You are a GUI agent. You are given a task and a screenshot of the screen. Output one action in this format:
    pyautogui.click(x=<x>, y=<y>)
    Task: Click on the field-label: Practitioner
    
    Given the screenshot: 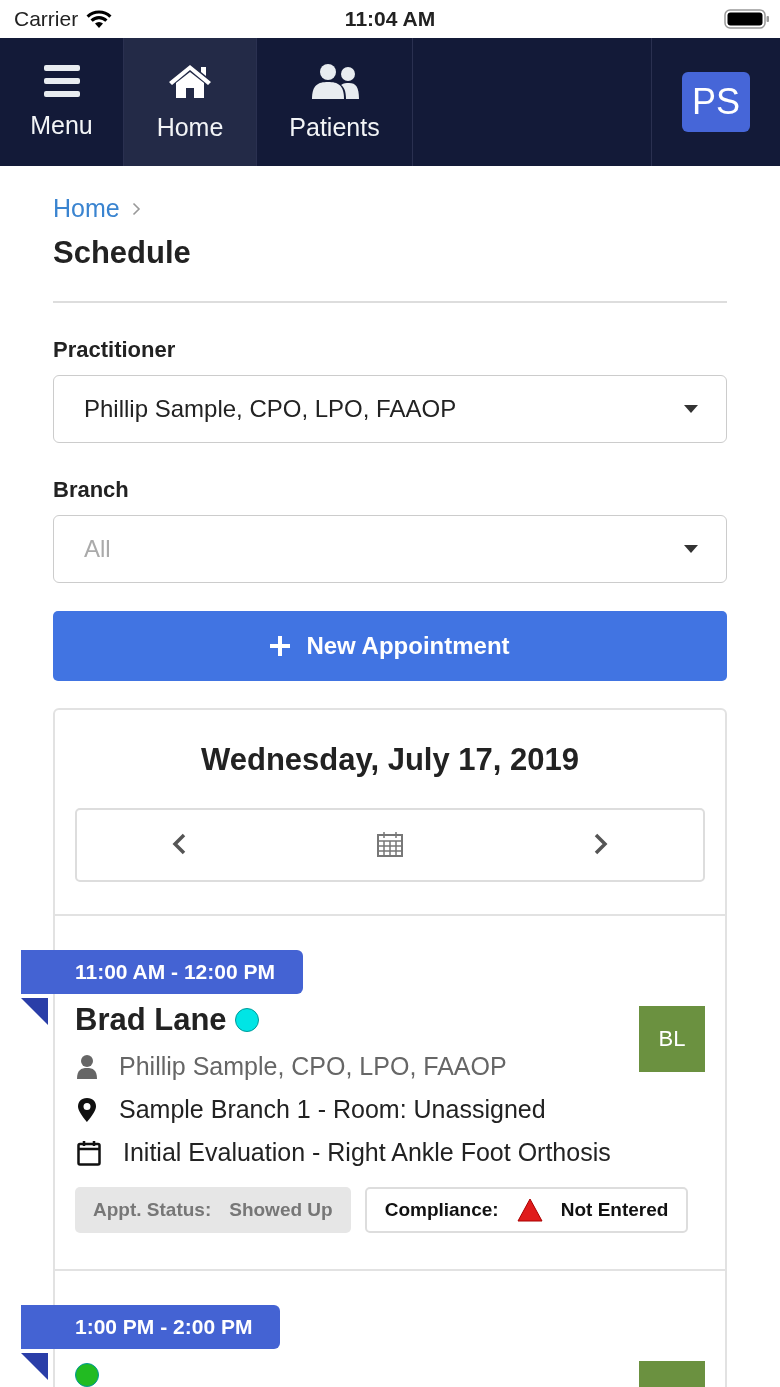 What is the action you would take?
    pyautogui.click(x=115, y=350)
    